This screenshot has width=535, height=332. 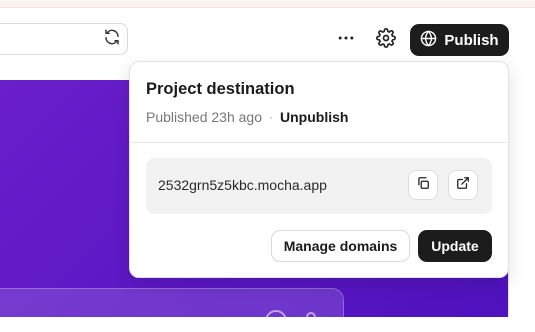 I want to click on settings-button, so click(x=386, y=40).